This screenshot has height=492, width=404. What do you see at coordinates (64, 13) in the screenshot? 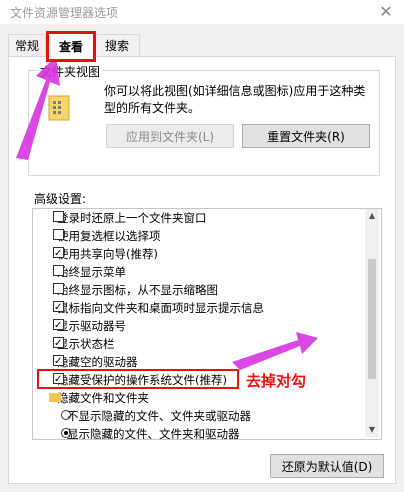
I see `window-title: 文件资源管理器选项` at bounding box center [64, 13].